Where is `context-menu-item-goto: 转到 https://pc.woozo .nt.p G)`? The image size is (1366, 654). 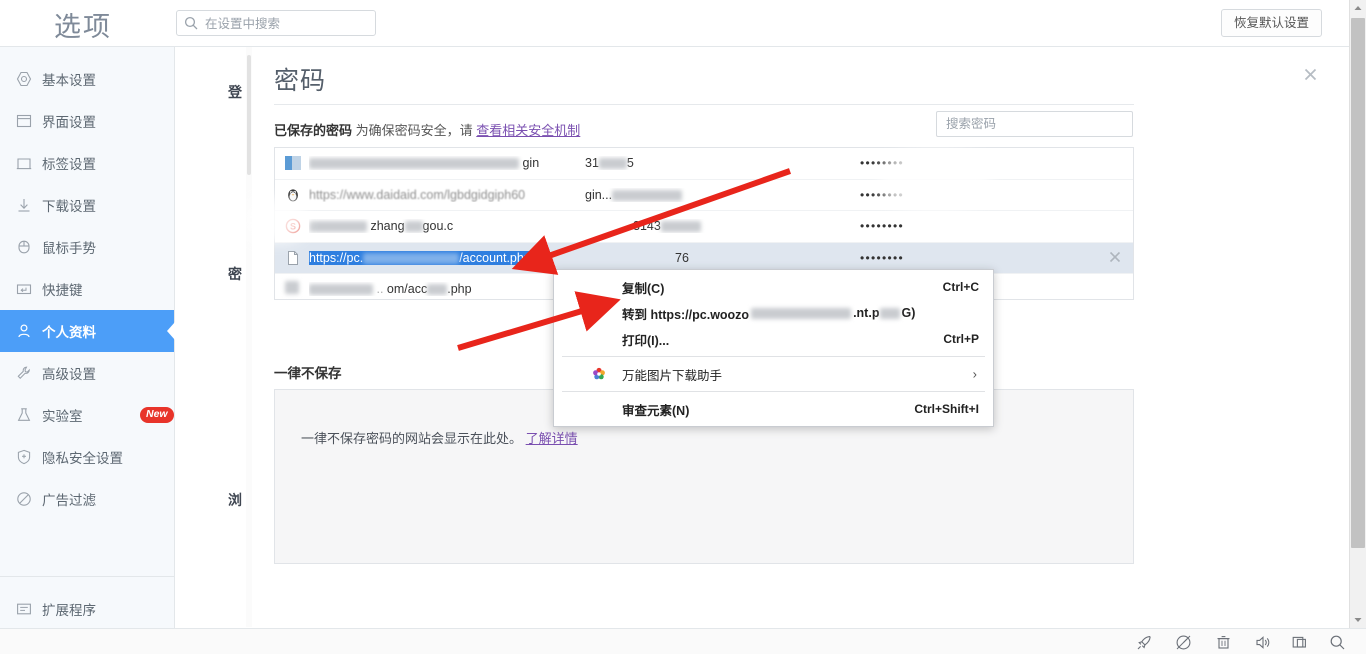 context-menu-item-goto: 转到 https://pc.woozo .nt.p G) is located at coordinates (773, 313).